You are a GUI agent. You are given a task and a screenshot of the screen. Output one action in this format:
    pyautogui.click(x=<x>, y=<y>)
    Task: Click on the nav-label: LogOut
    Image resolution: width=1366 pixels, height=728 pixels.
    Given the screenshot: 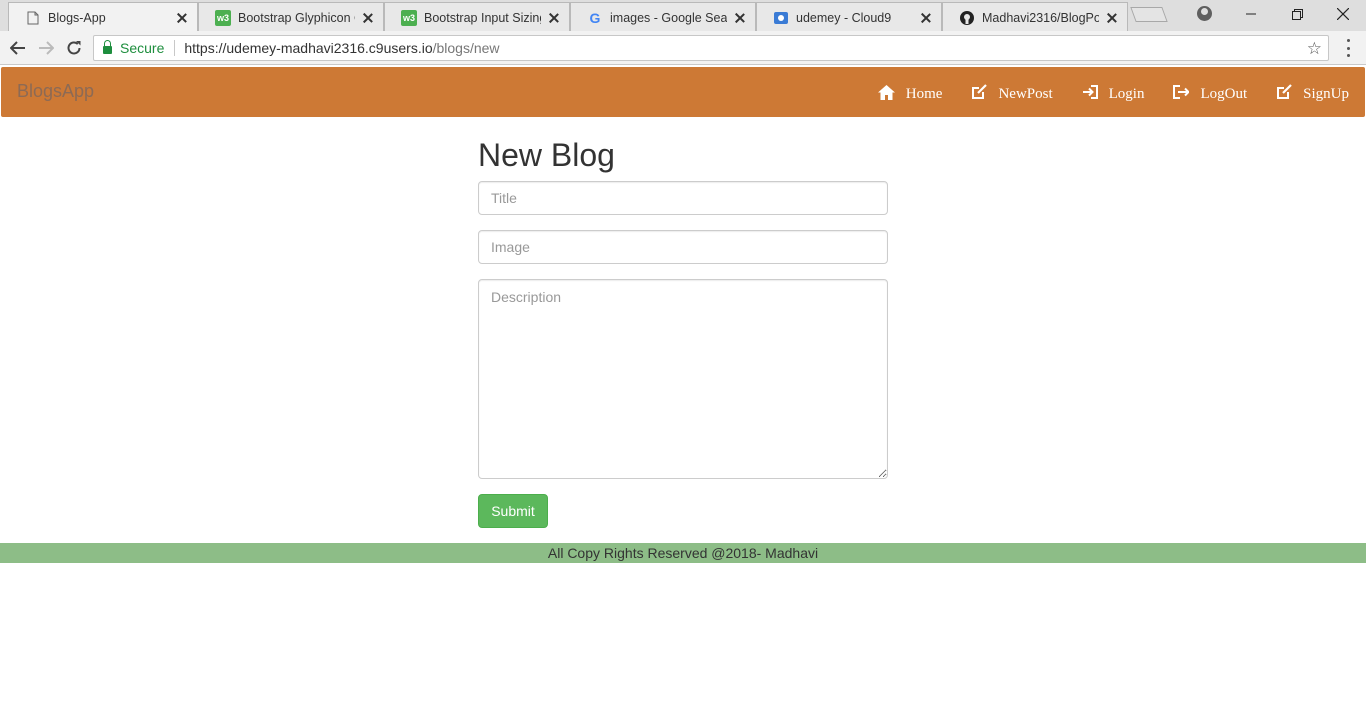 What is the action you would take?
    pyautogui.click(x=1224, y=93)
    